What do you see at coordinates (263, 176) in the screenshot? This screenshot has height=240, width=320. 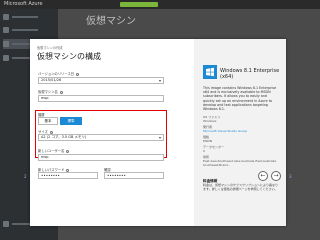 I see `back-button: ←` at bounding box center [263, 176].